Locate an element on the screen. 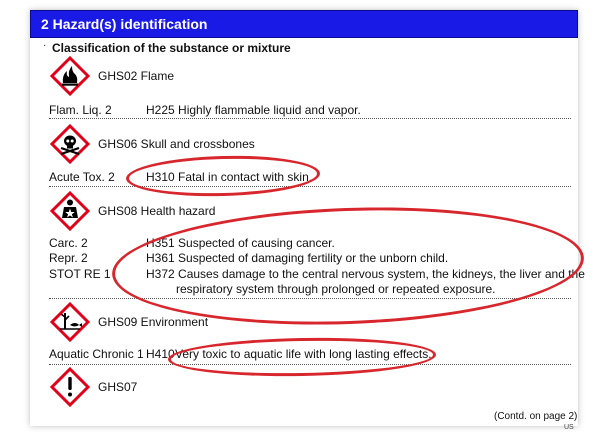 This screenshot has width=600, height=436. exclamation-mark-icon is located at coordinates (70, 387).